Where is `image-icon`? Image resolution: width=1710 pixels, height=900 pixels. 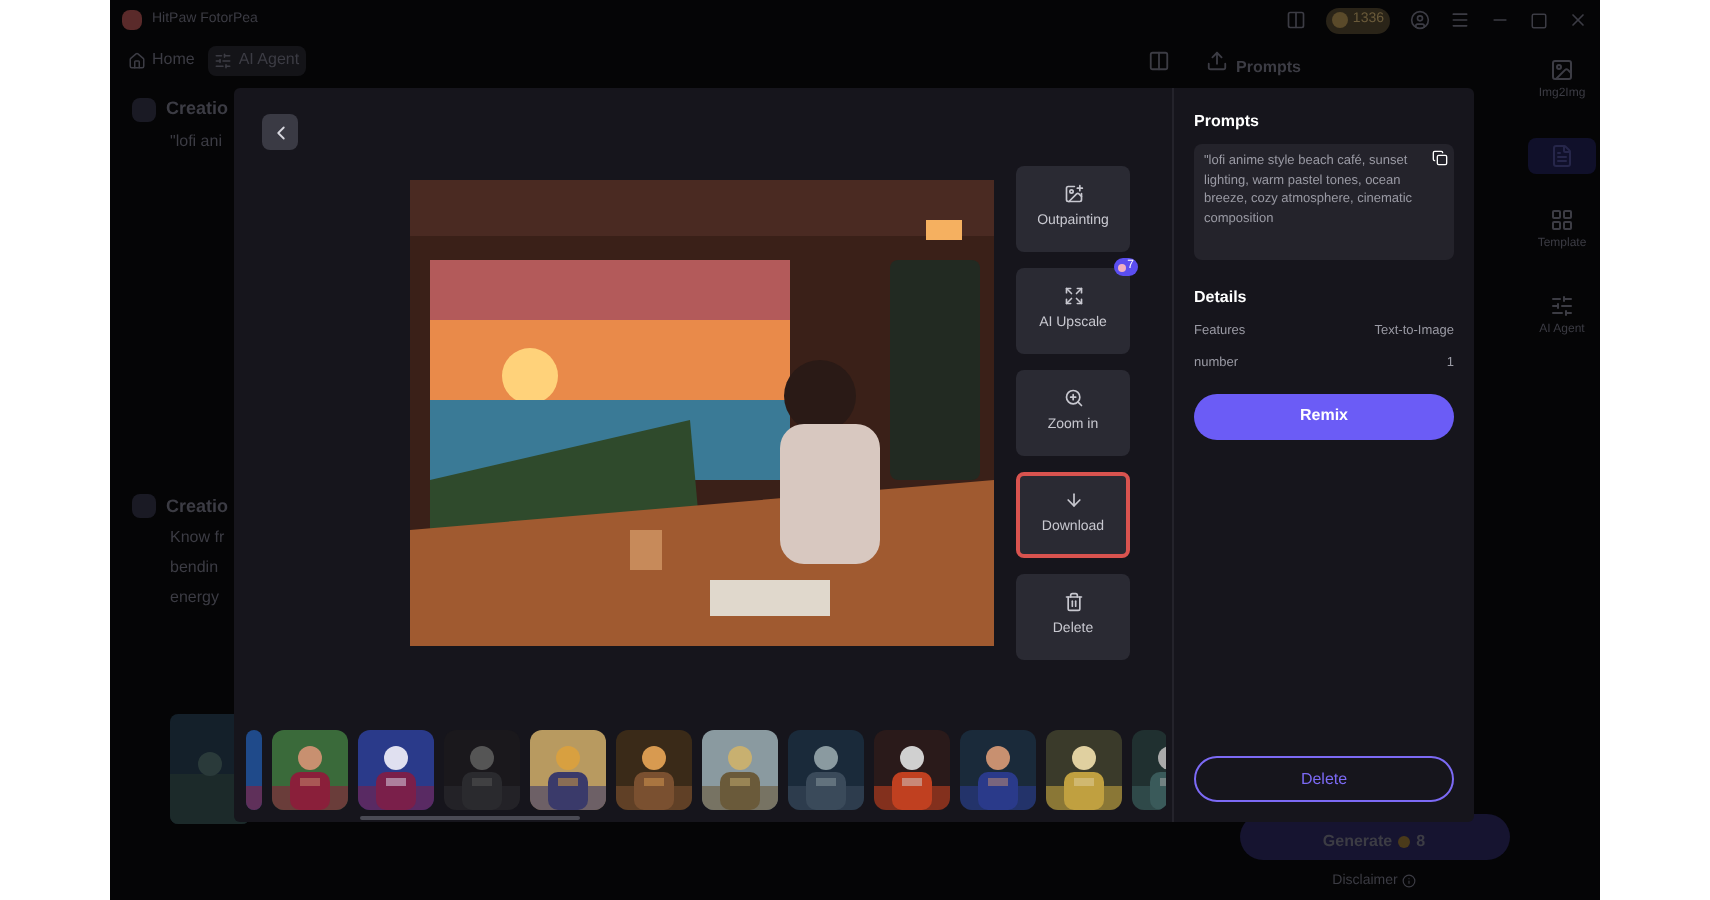
image-icon is located at coordinates (1562, 70).